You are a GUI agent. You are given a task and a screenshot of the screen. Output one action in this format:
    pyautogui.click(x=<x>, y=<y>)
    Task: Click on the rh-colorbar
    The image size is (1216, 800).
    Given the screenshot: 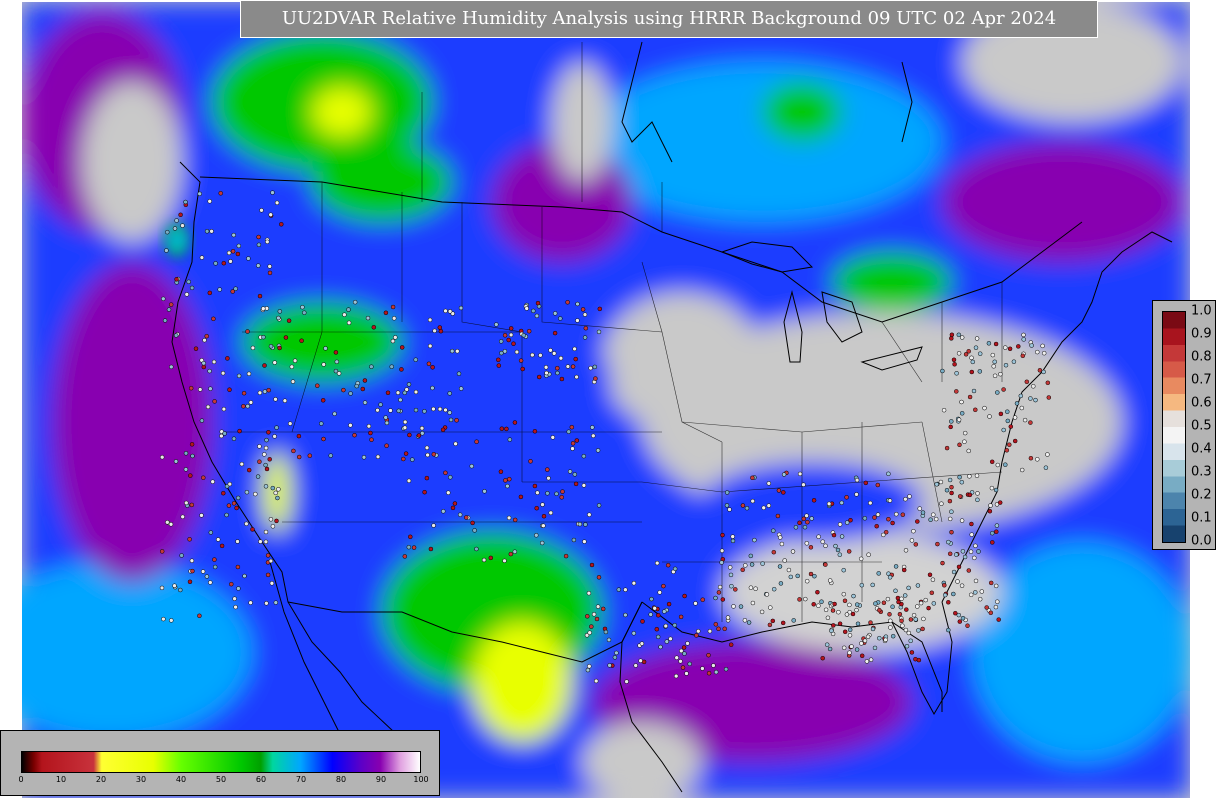 What is the action you would take?
    pyautogui.click(x=221, y=762)
    